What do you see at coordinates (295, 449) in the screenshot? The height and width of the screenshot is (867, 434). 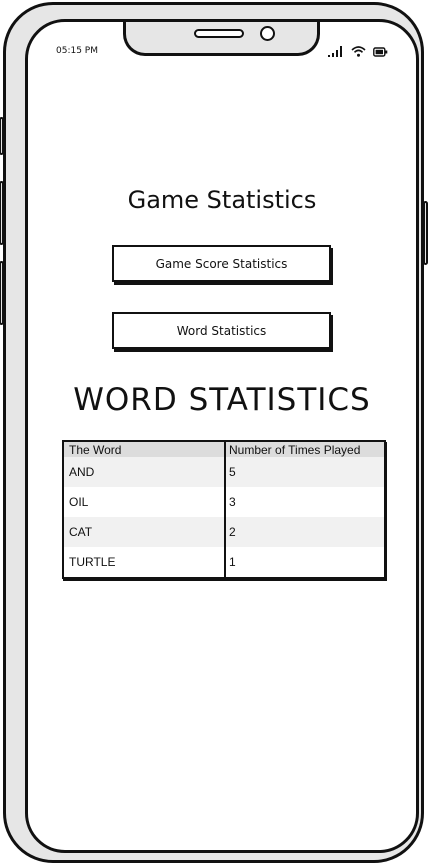 I see `column-header-times-played: Number of Times Played` at bounding box center [295, 449].